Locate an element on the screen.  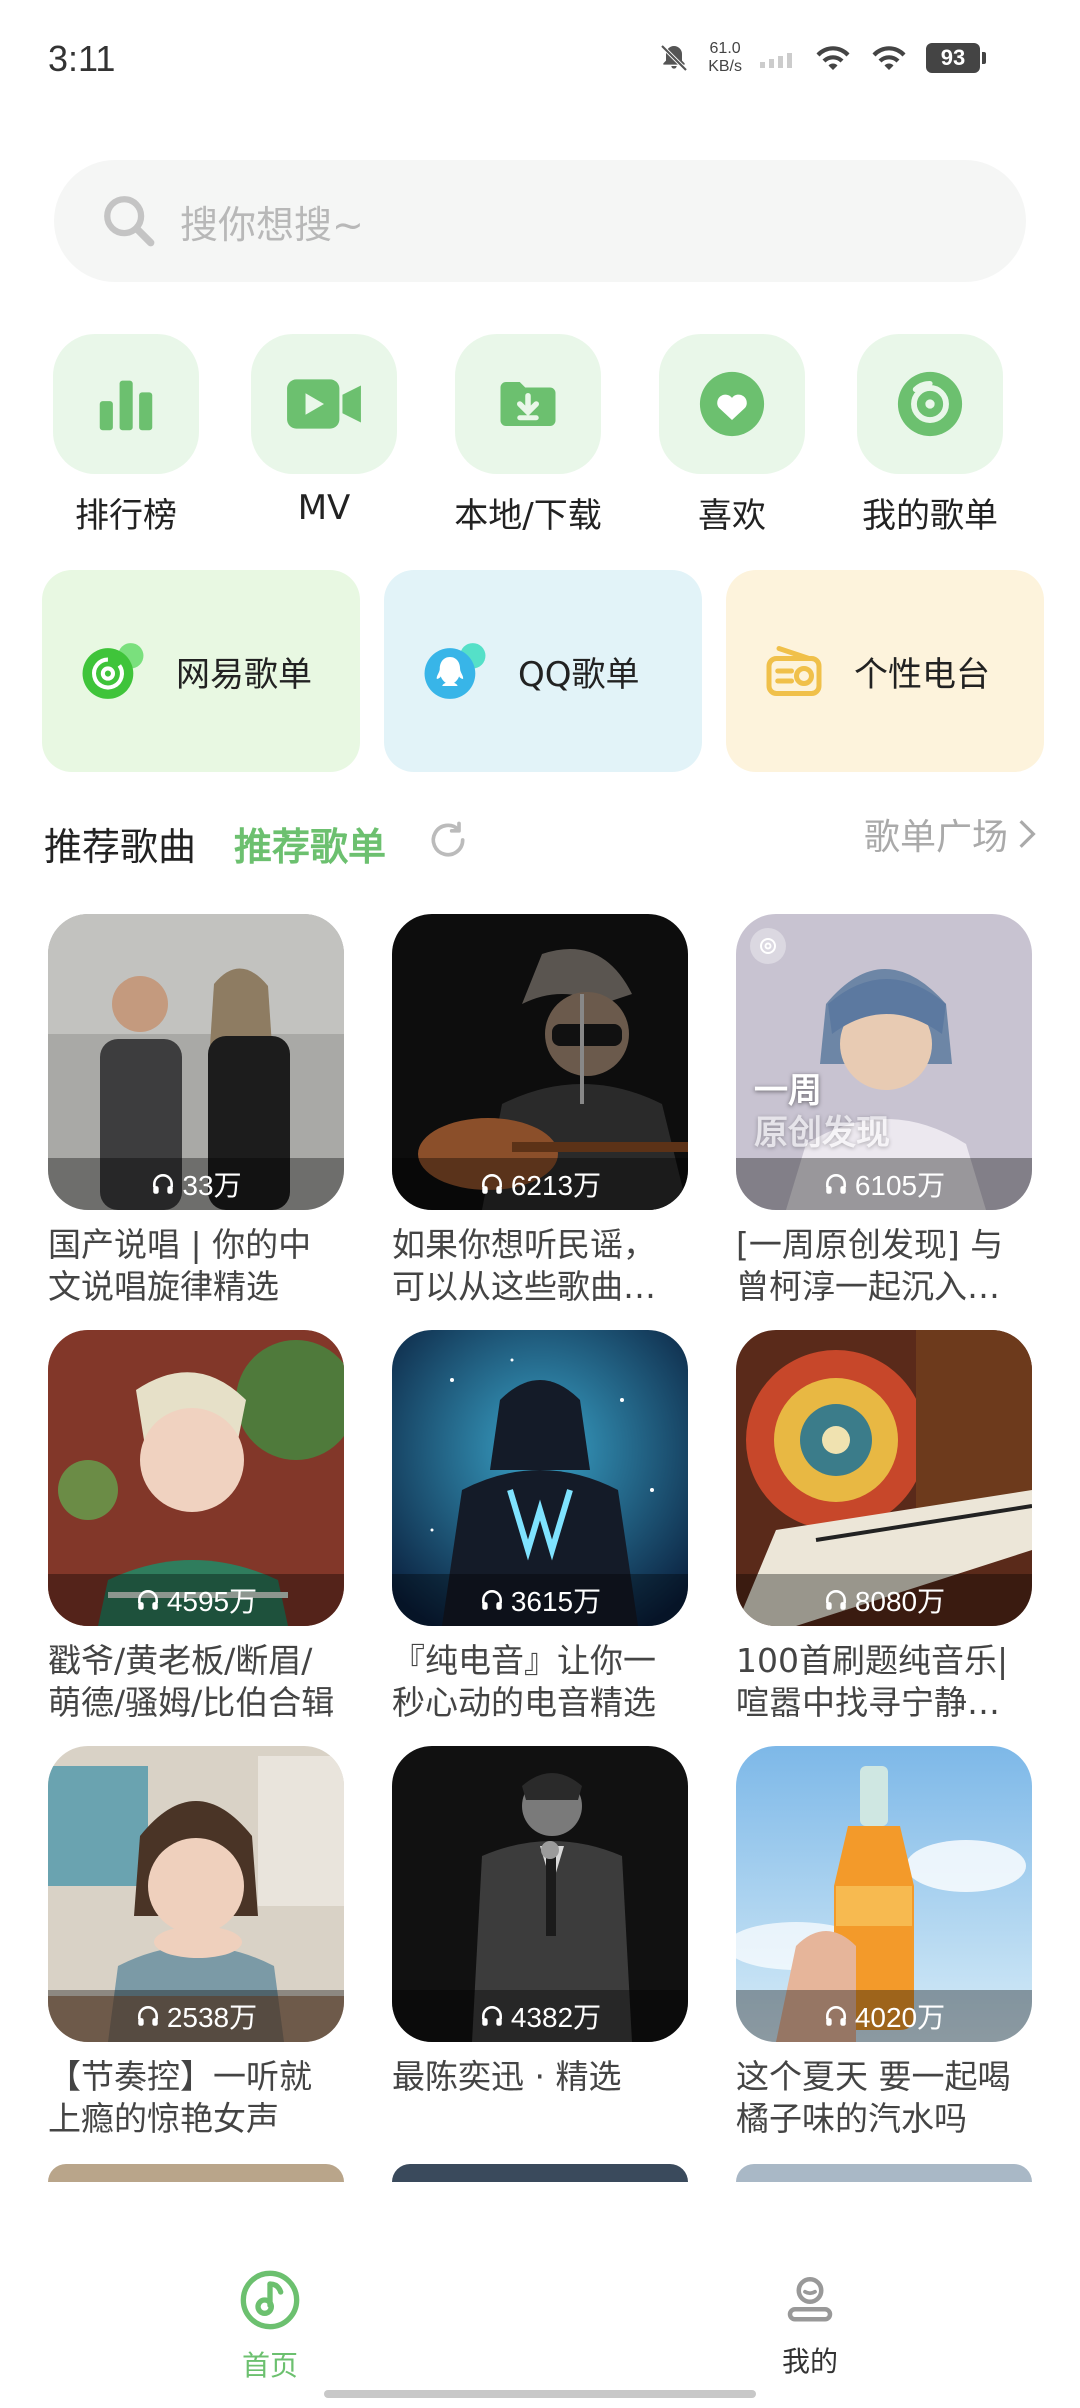
playlist-card: 4595万 戳爷/黄老板/断眉/萌德/骚姆/比伯合辑 is located at coordinates (196, 1527).